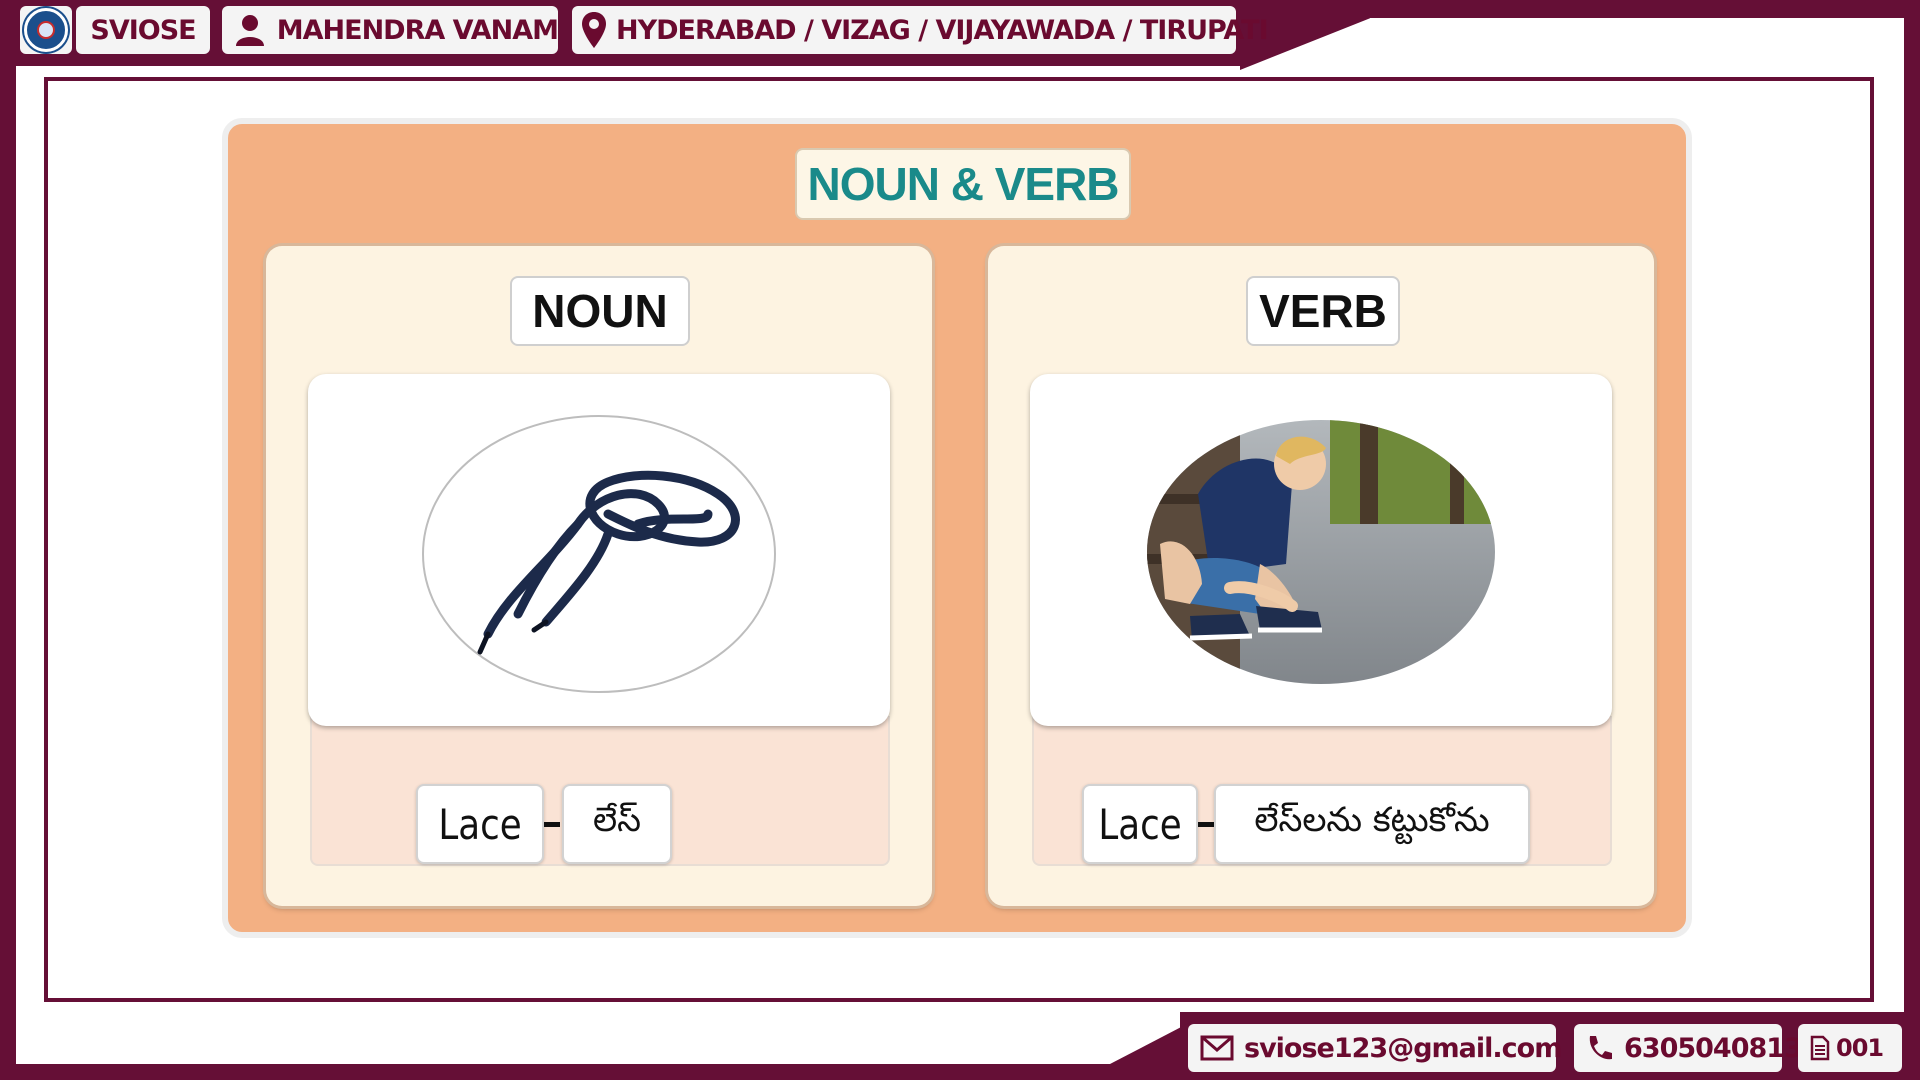 This screenshot has width=1920, height=1080. I want to click on page-chip: 001, so click(1850, 1048).